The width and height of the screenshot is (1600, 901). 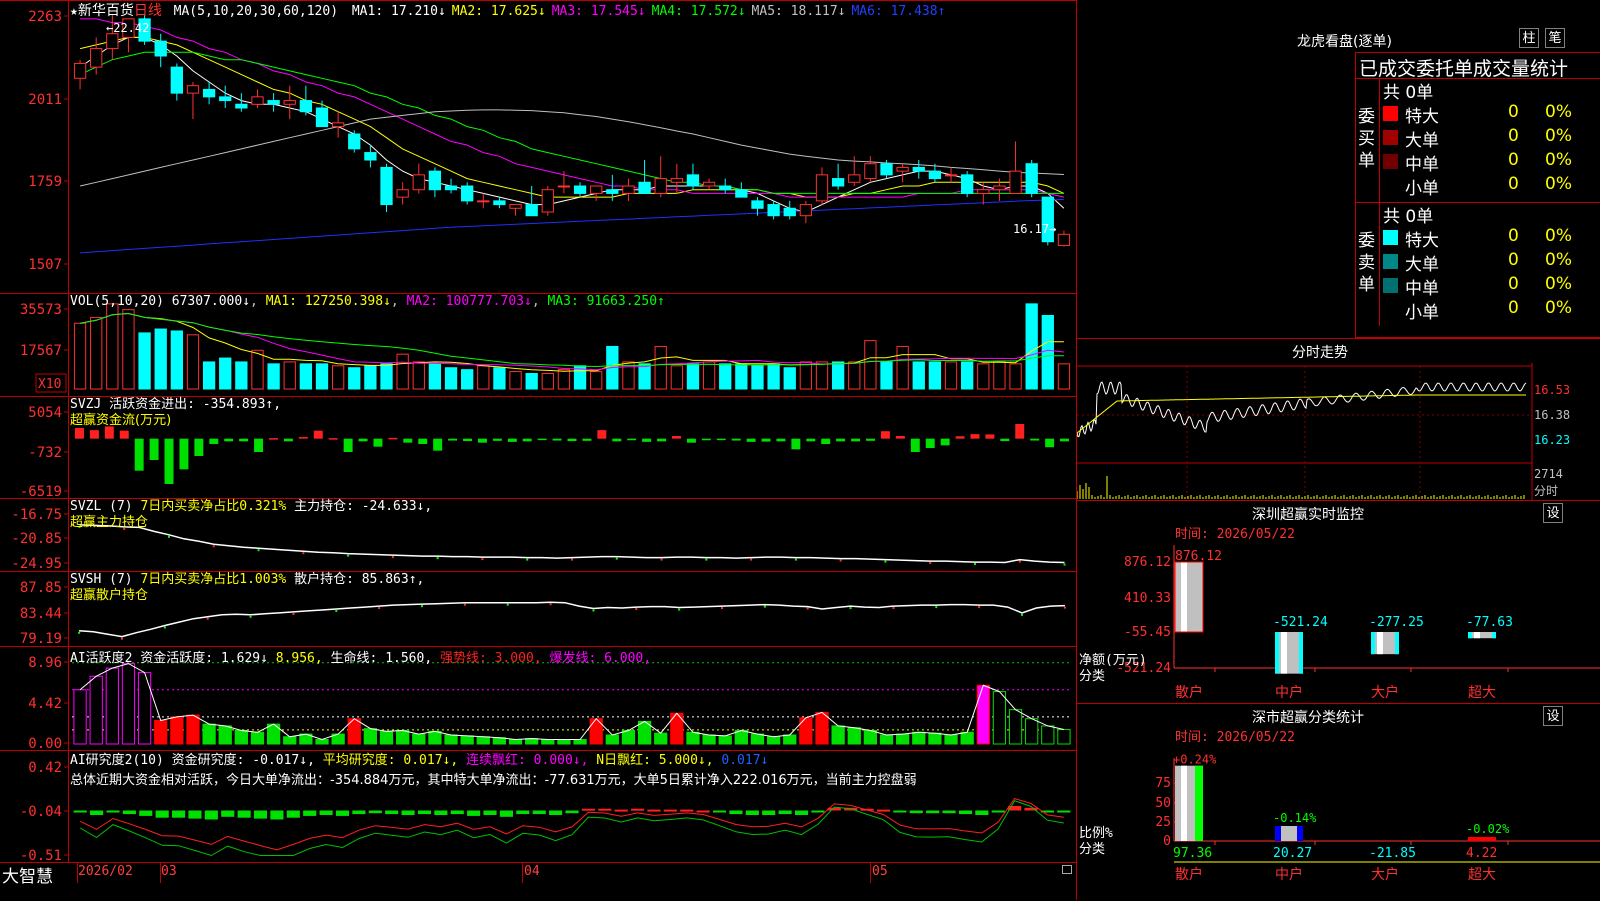 I want to click on order-total: 共 0单, so click(x=1408, y=93).